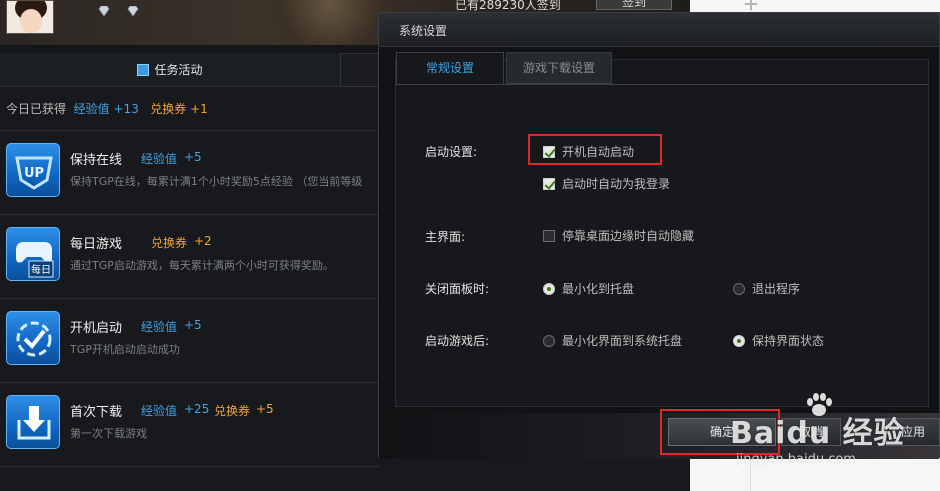  What do you see at coordinates (722, 432) in the screenshot?
I see `ok-button: 确定` at bounding box center [722, 432].